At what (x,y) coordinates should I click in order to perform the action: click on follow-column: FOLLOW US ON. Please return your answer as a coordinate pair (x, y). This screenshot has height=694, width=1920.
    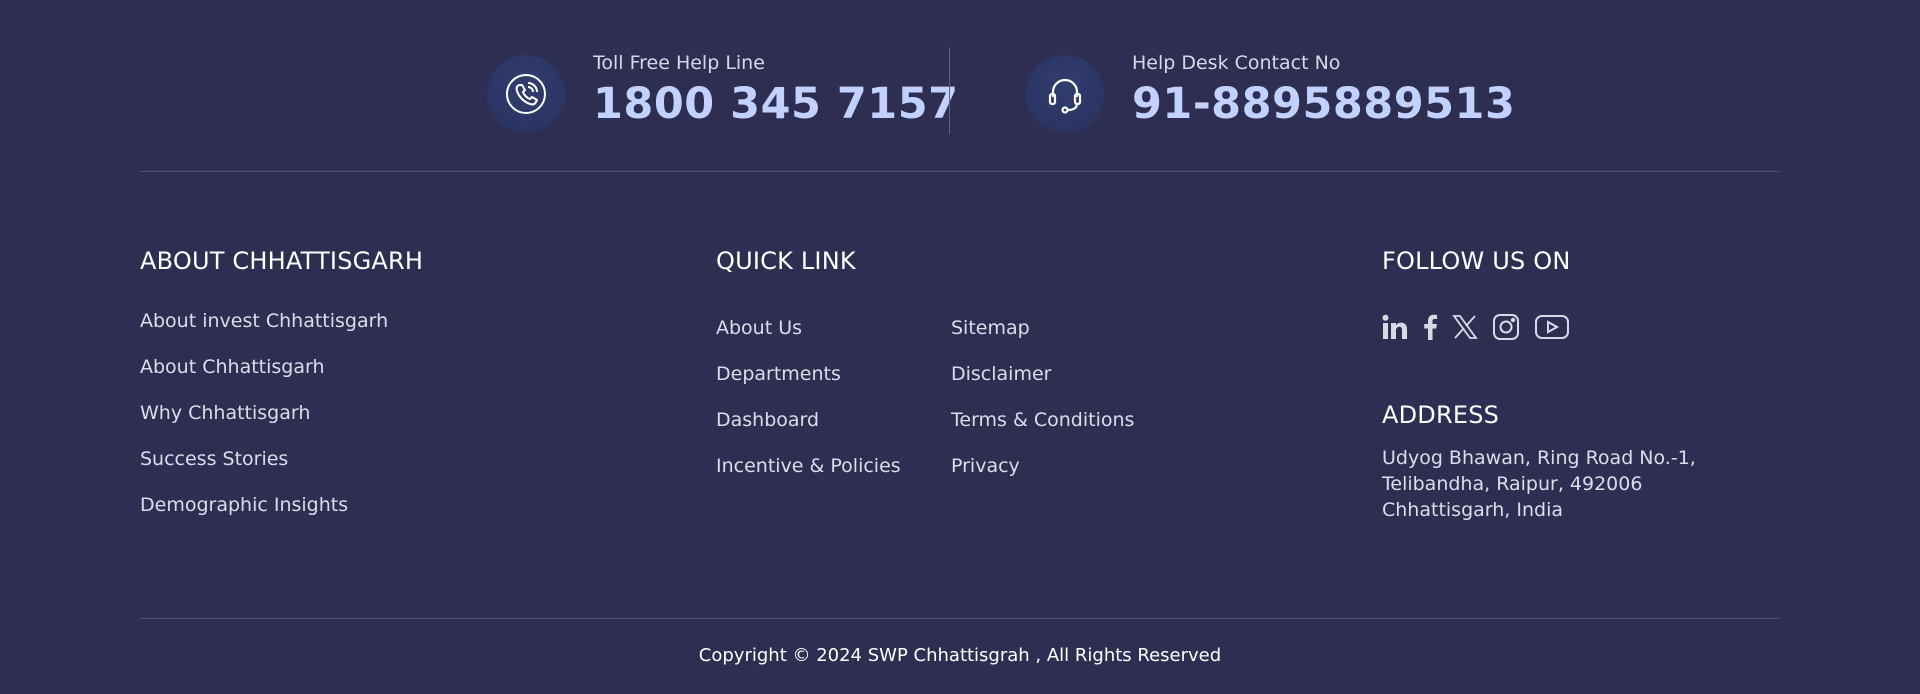
    Looking at the image, I should click on (1476, 294).